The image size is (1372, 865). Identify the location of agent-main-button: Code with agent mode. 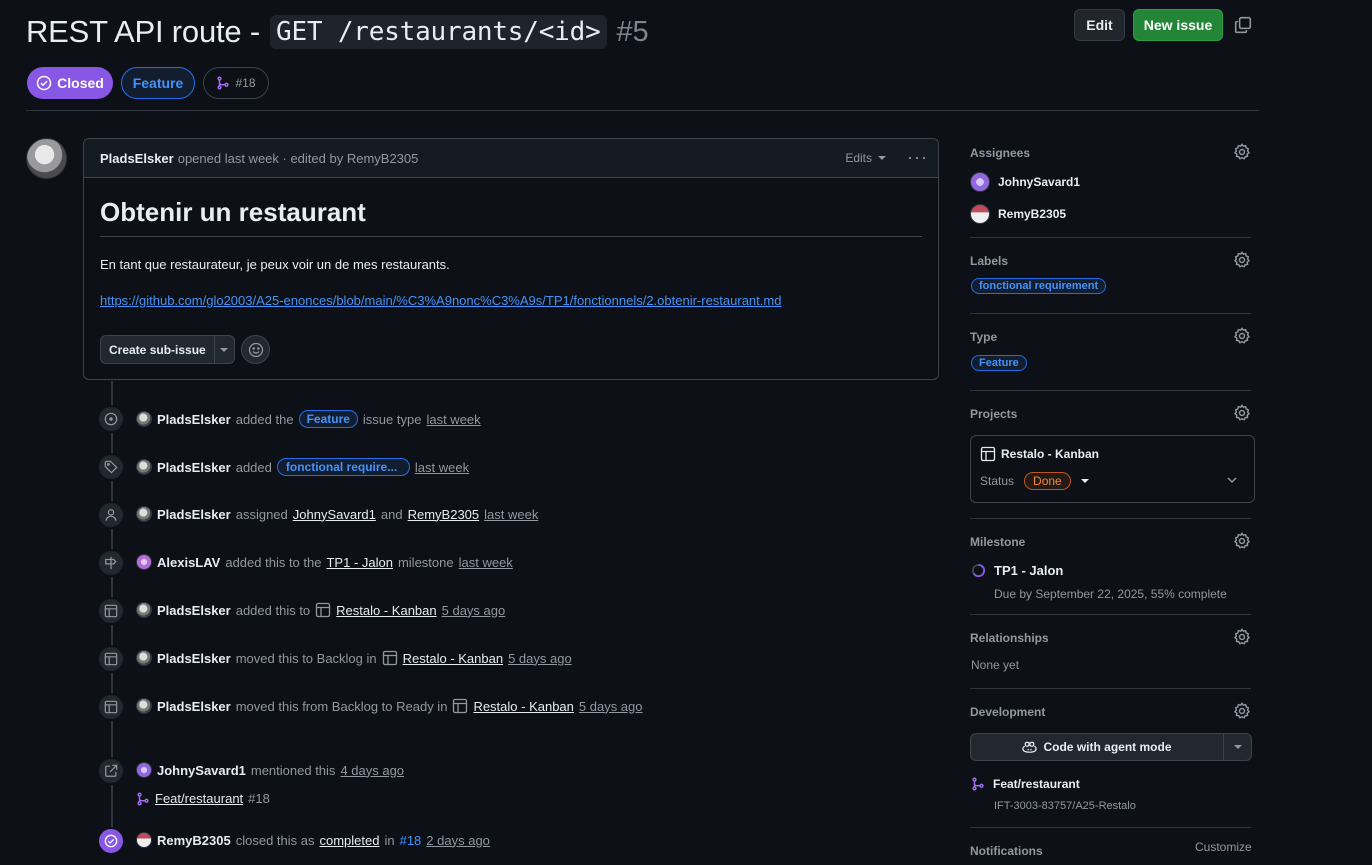
(1097, 747).